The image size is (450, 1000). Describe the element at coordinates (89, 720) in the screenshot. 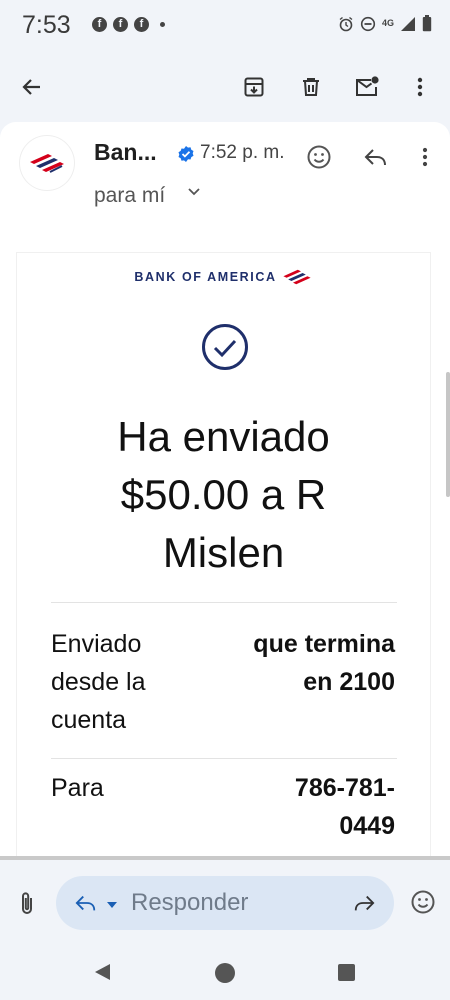

I see `label-line: cuenta` at that location.